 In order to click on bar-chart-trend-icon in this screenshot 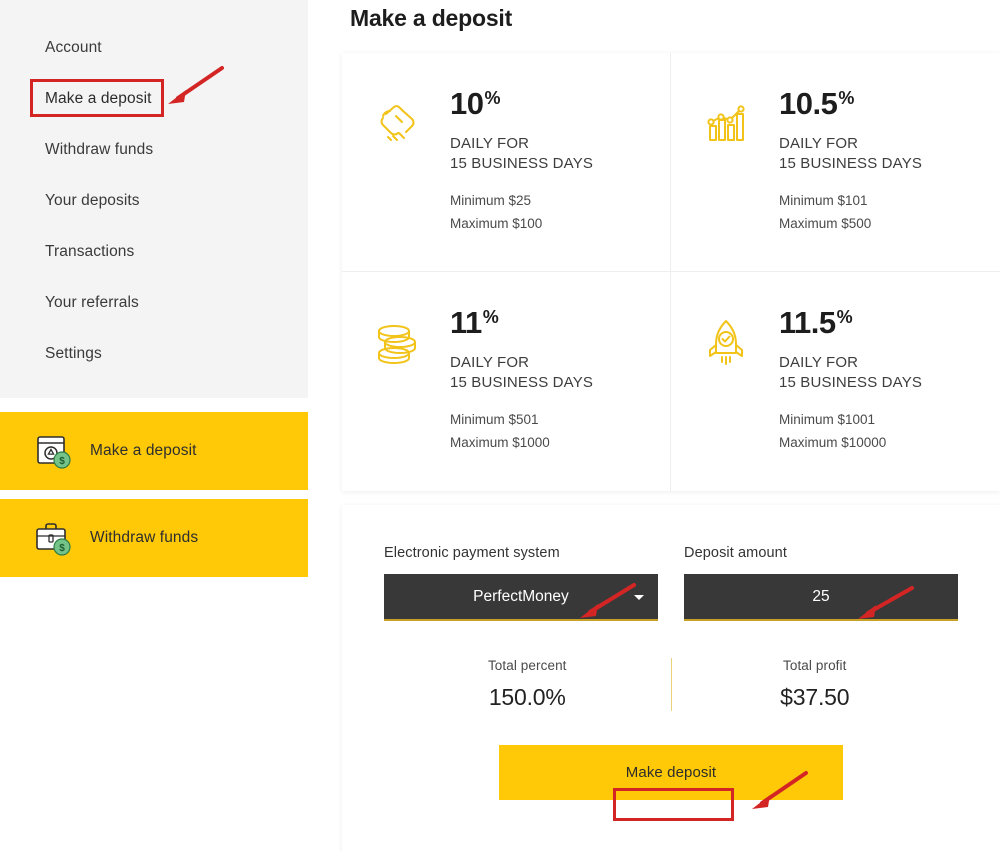, I will do `click(726, 123)`.